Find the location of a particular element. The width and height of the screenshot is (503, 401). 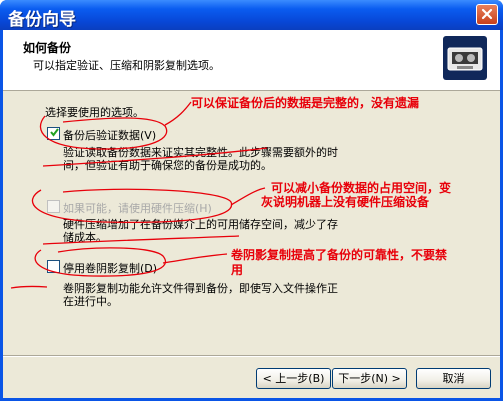

annotation-shadow-line1: 卷阴影复制提高了备份的可靠性，不要禁 is located at coordinates (339, 255).